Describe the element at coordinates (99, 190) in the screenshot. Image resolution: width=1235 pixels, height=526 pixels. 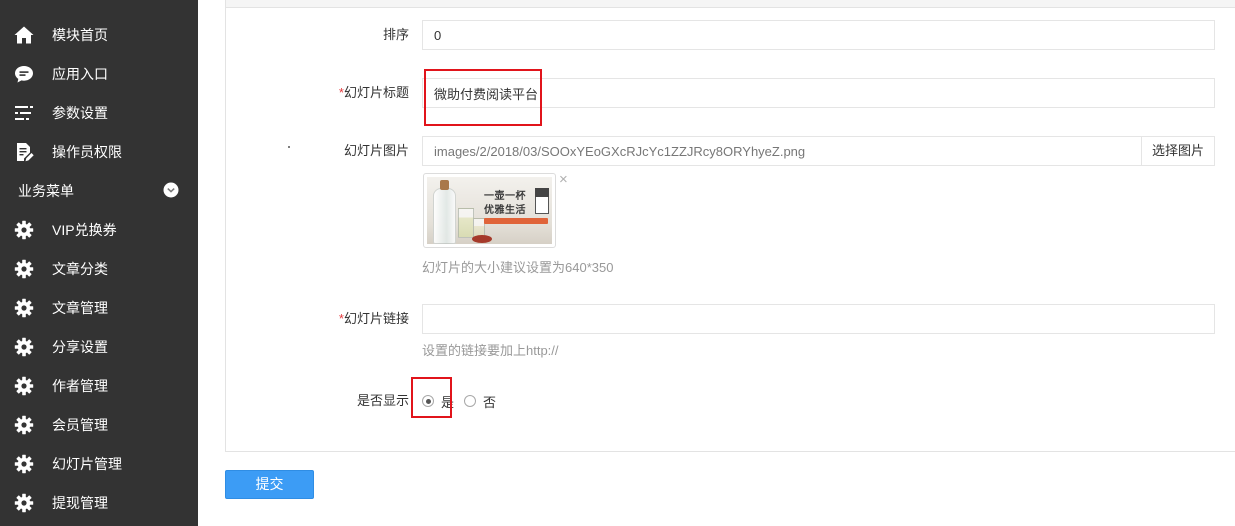
I see `sidebar-section-business-menu: 业务菜单` at that location.